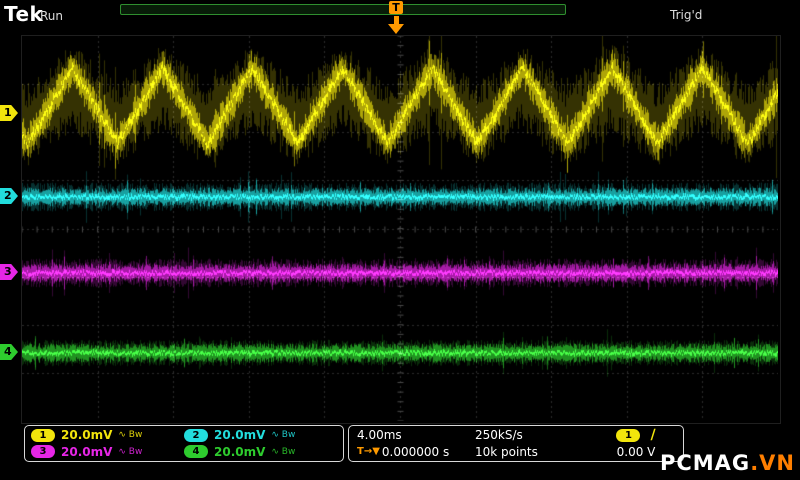 The image size is (800, 480). I want to click on channel-2-readout: 2 20.0mV ∿ Bᴡ, so click(260, 435).